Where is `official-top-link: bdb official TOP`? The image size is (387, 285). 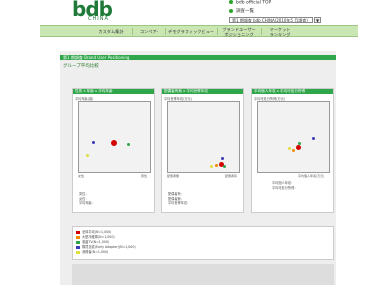 official-top-link: bdb official TOP is located at coordinates (250, 3).